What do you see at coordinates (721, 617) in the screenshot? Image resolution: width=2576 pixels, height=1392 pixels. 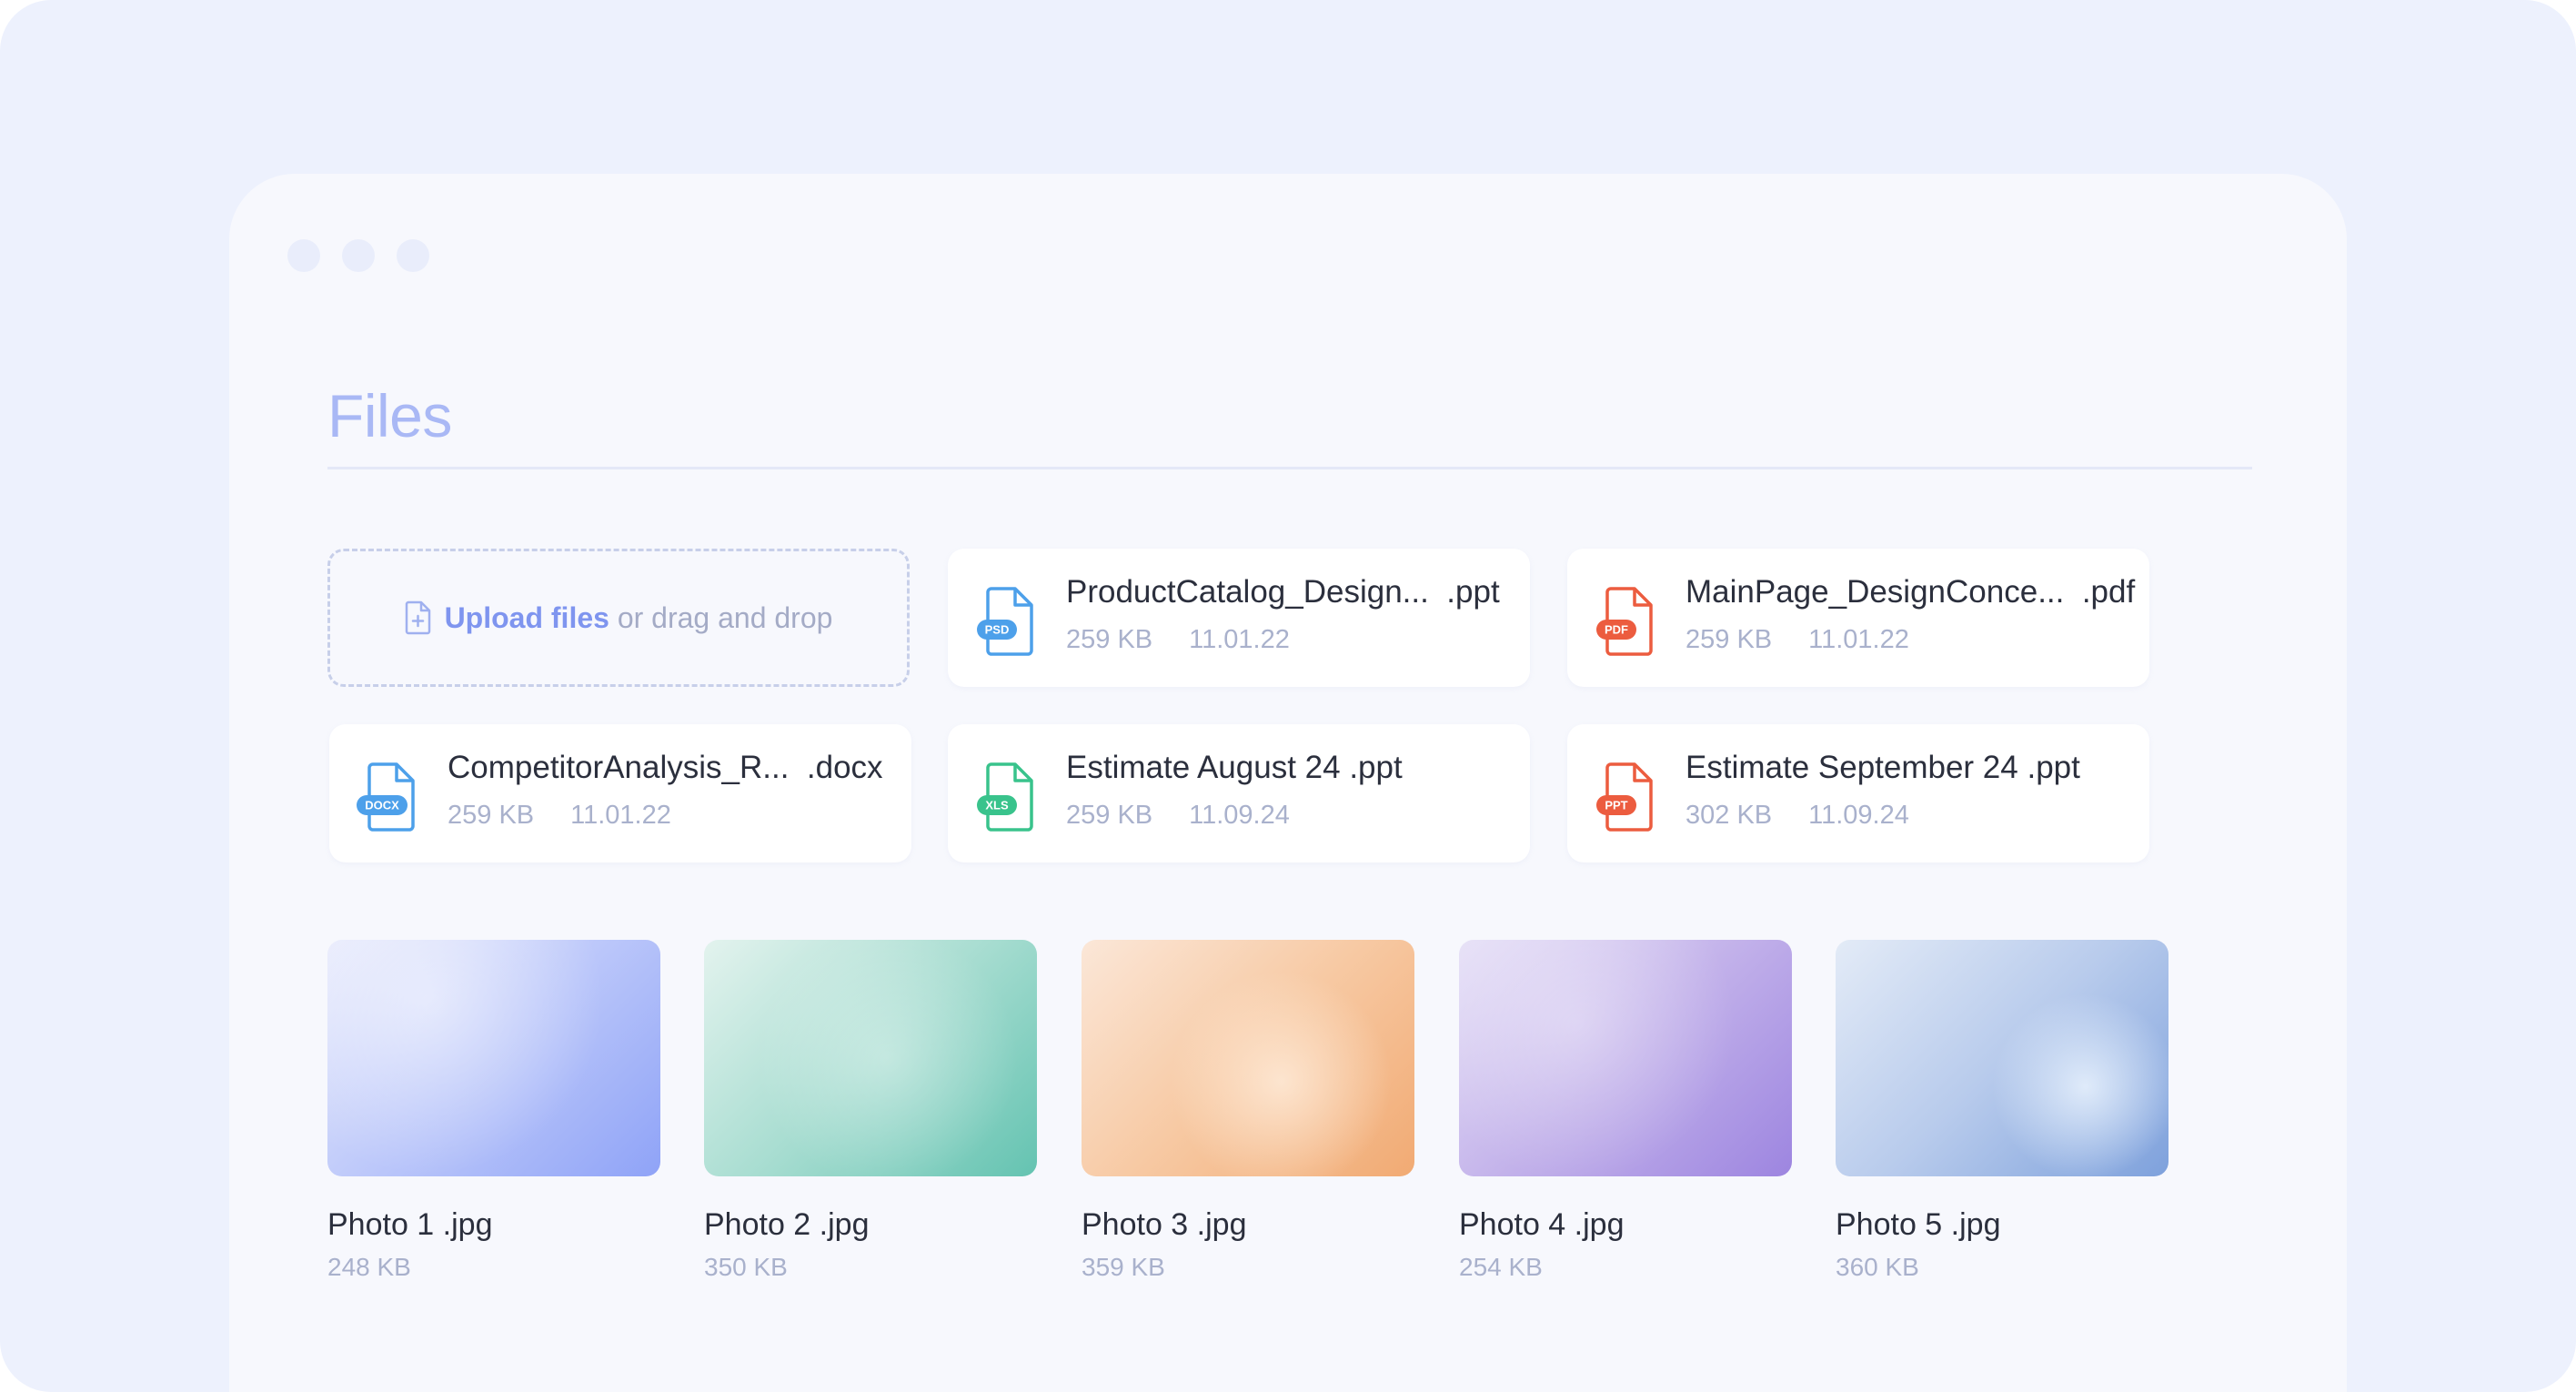 I see `upload-hint-text: or drag and drop` at bounding box center [721, 617].